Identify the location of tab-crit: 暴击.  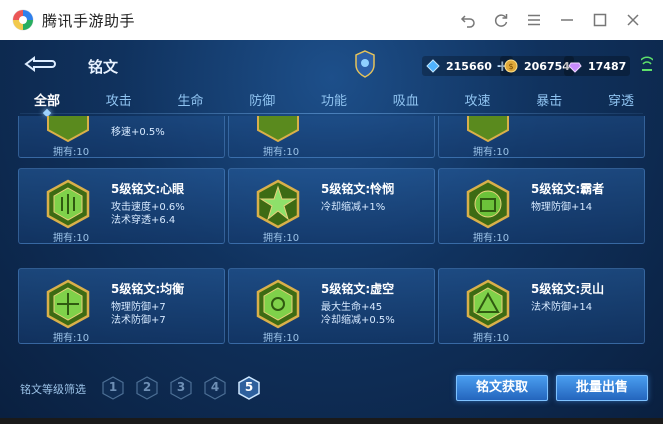
(549, 101).